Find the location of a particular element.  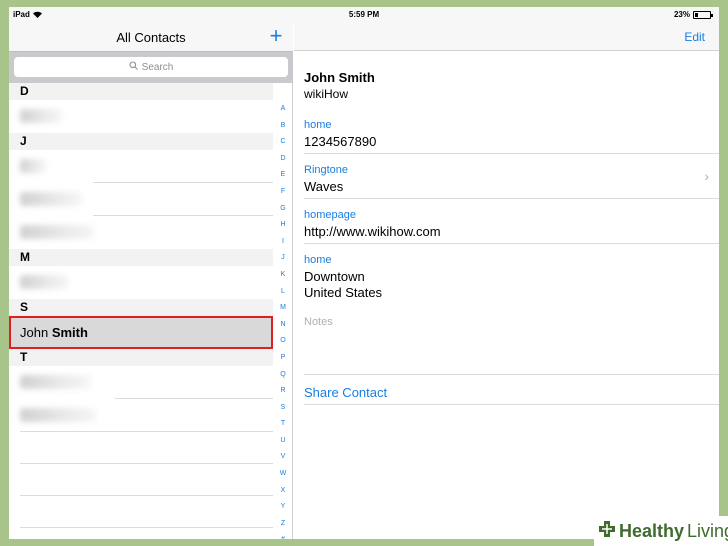

index-letter-a: A is located at coordinates (283, 113).